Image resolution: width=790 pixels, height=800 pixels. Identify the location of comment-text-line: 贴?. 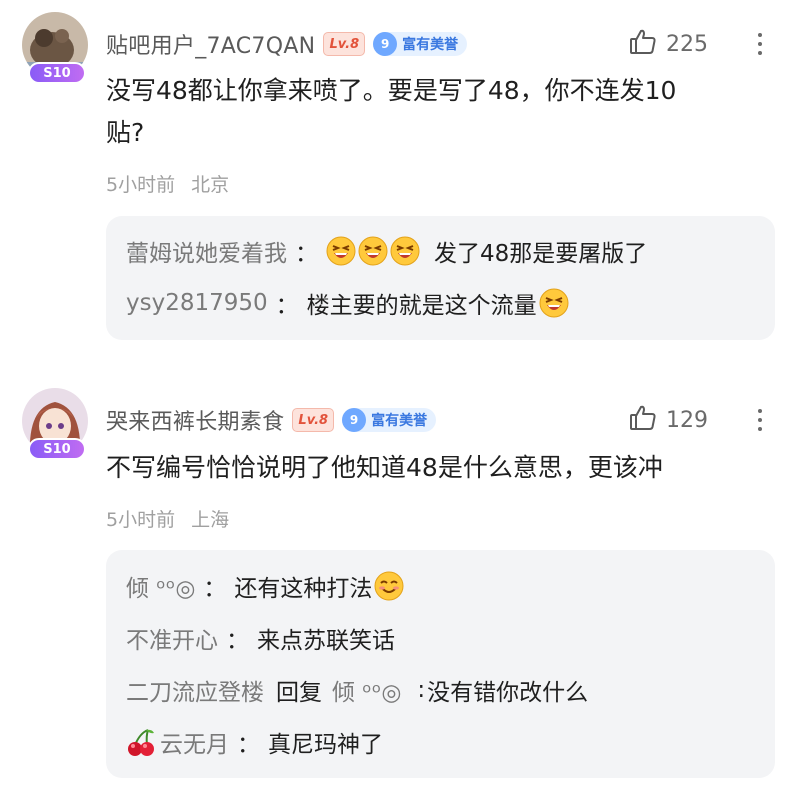
(125, 132).